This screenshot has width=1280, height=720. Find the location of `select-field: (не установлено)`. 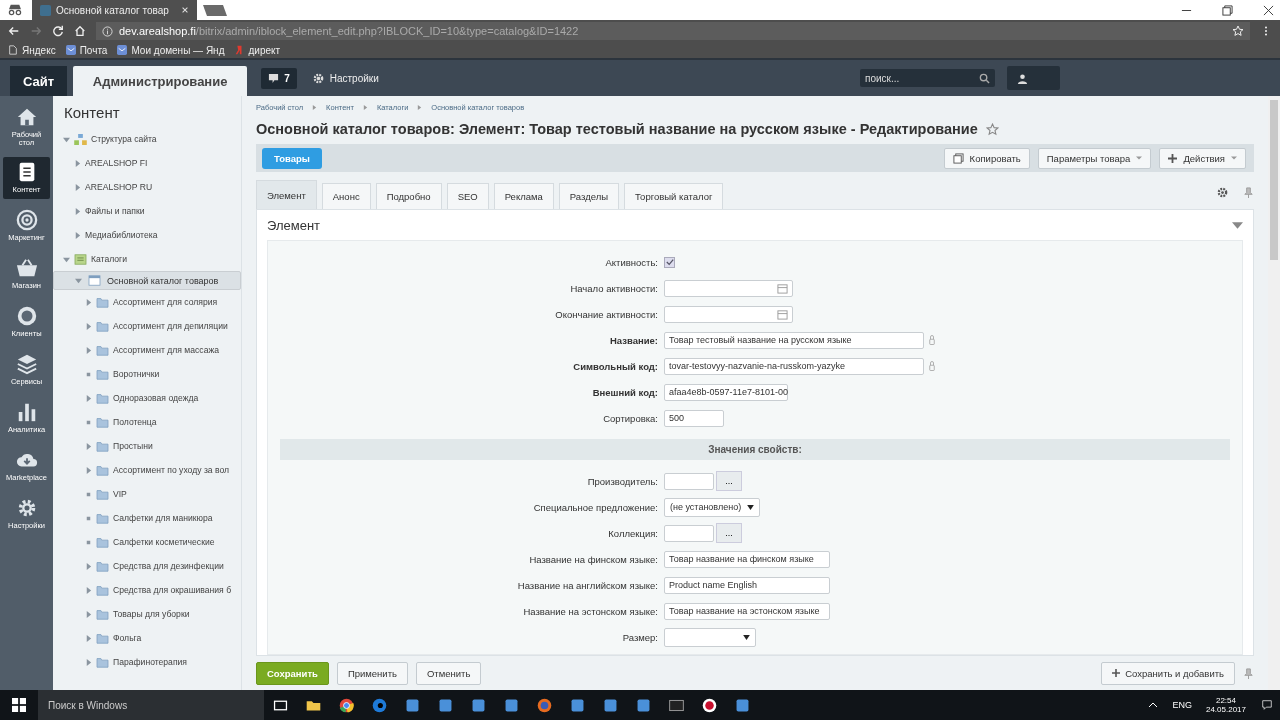

select-field: (не установлено) is located at coordinates (712, 507).